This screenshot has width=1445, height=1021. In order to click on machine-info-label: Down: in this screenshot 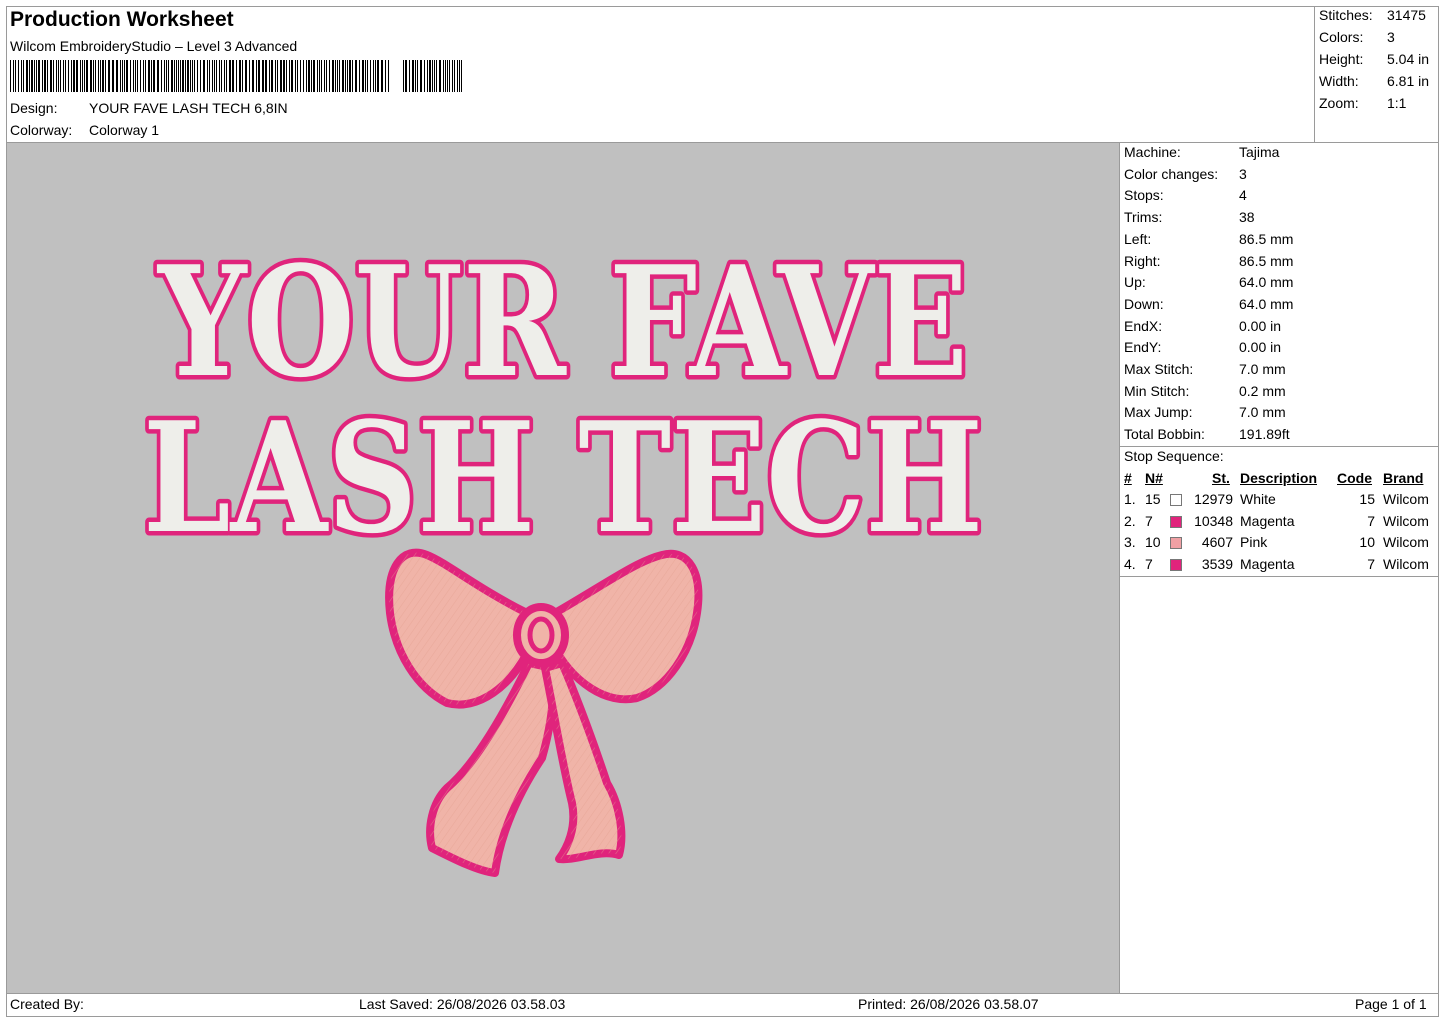, I will do `click(1144, 303)`.